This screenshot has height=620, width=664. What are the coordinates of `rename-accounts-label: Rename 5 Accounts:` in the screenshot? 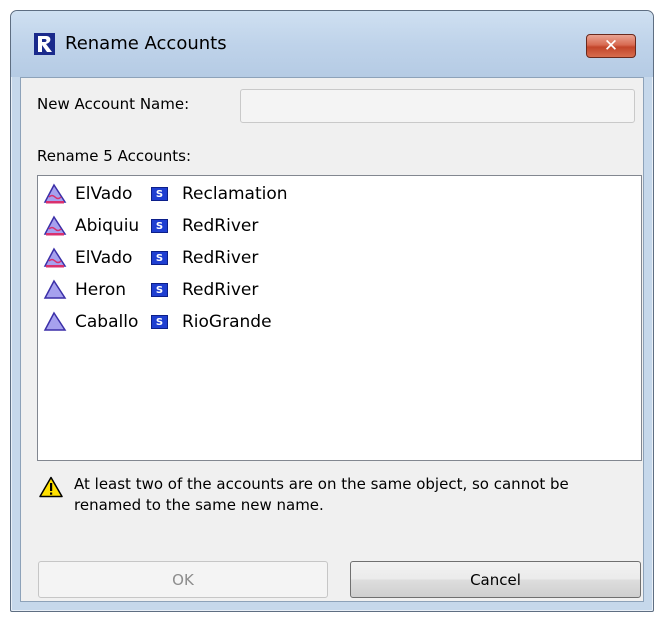 It's located at (114, 156).